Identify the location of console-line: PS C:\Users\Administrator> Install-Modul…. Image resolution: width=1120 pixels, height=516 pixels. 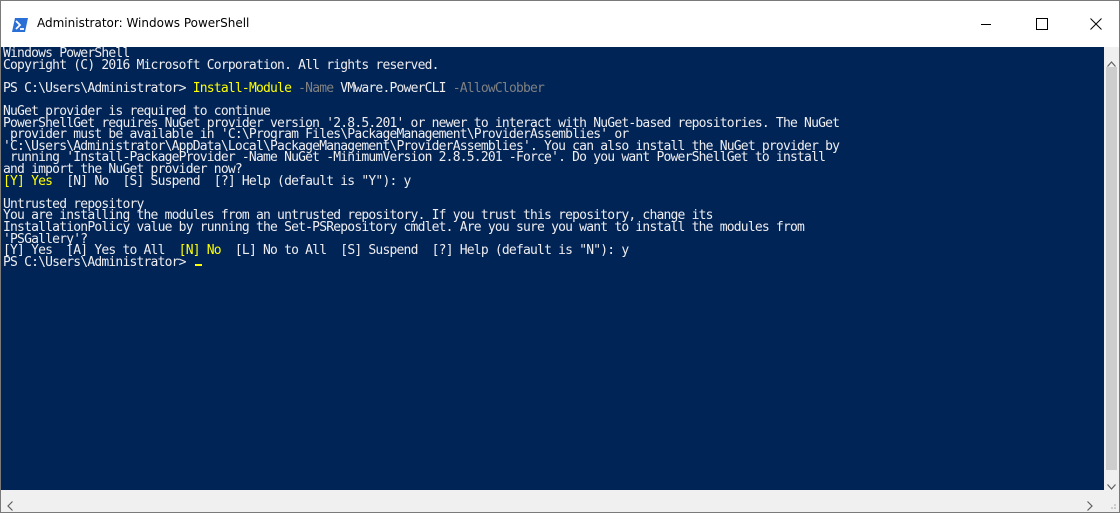
(421, 88).